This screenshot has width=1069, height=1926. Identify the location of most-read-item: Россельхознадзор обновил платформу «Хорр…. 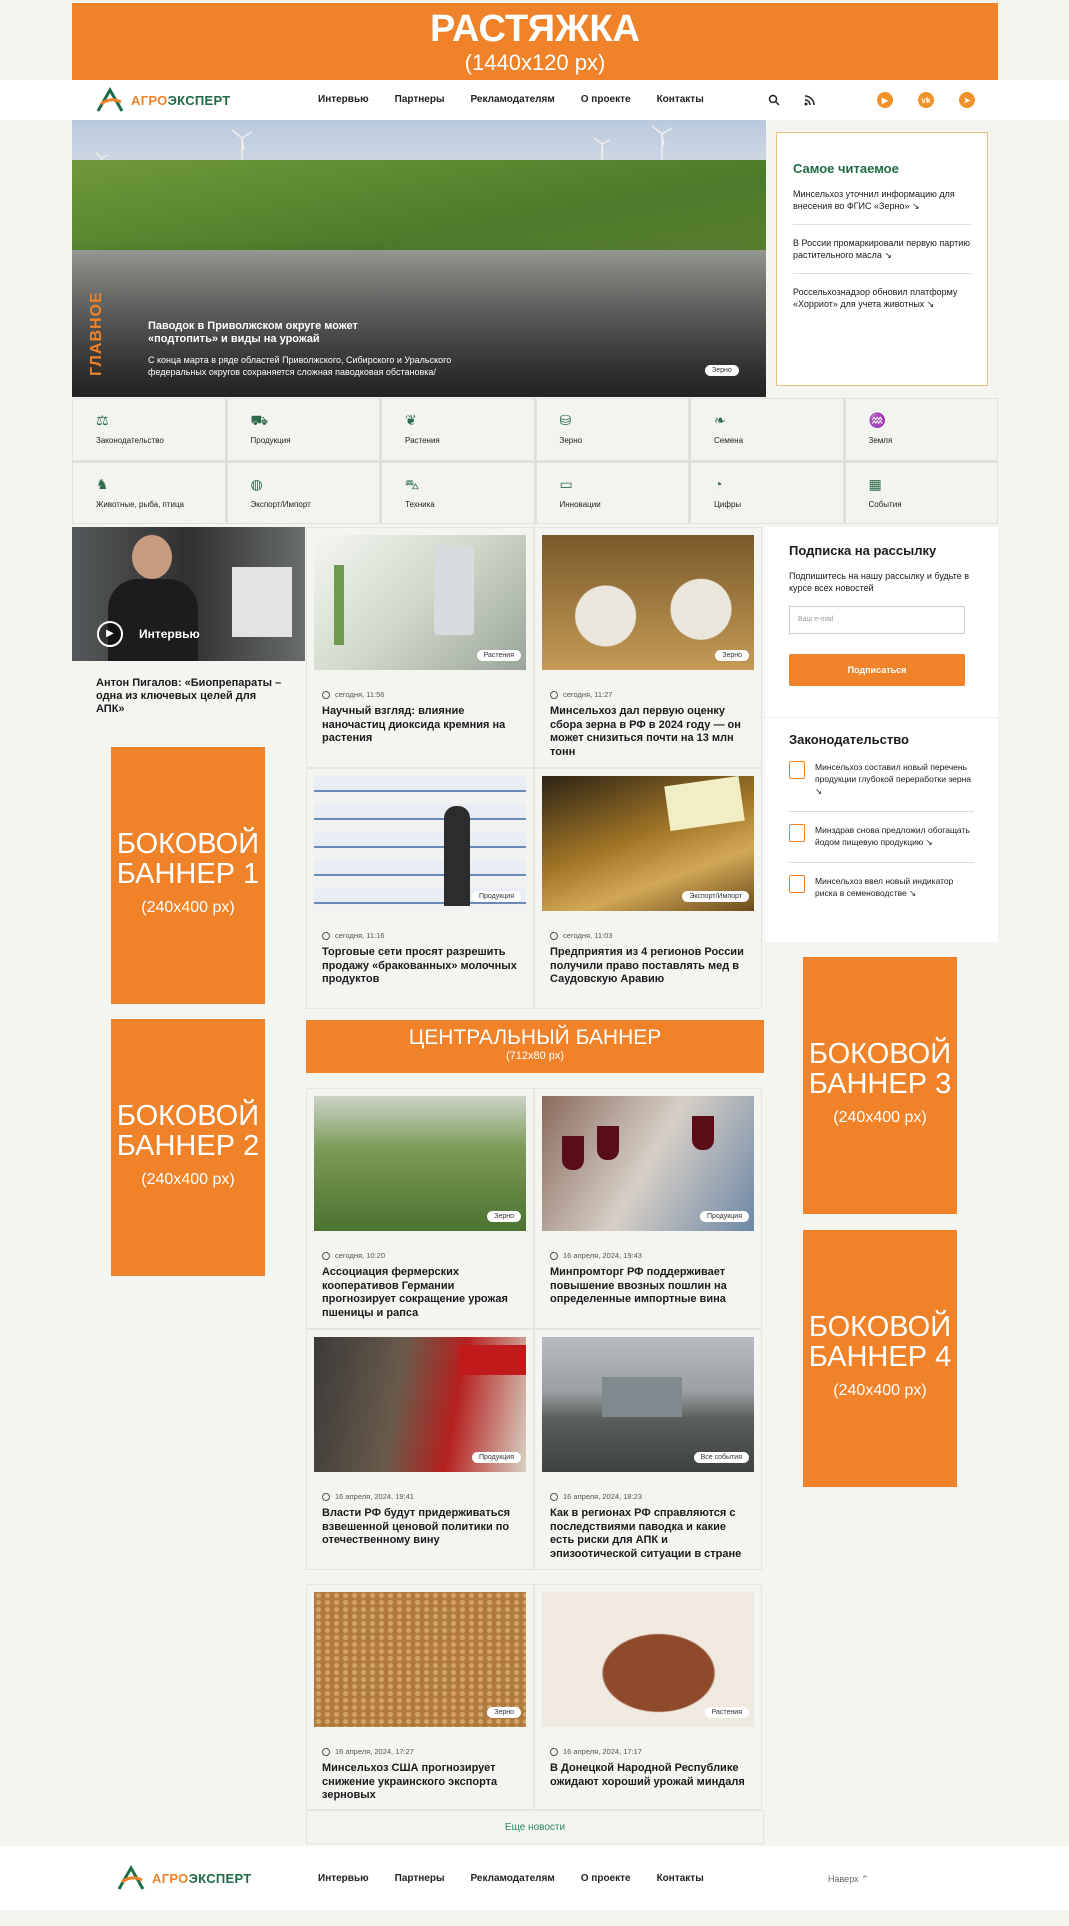
(882, 304).